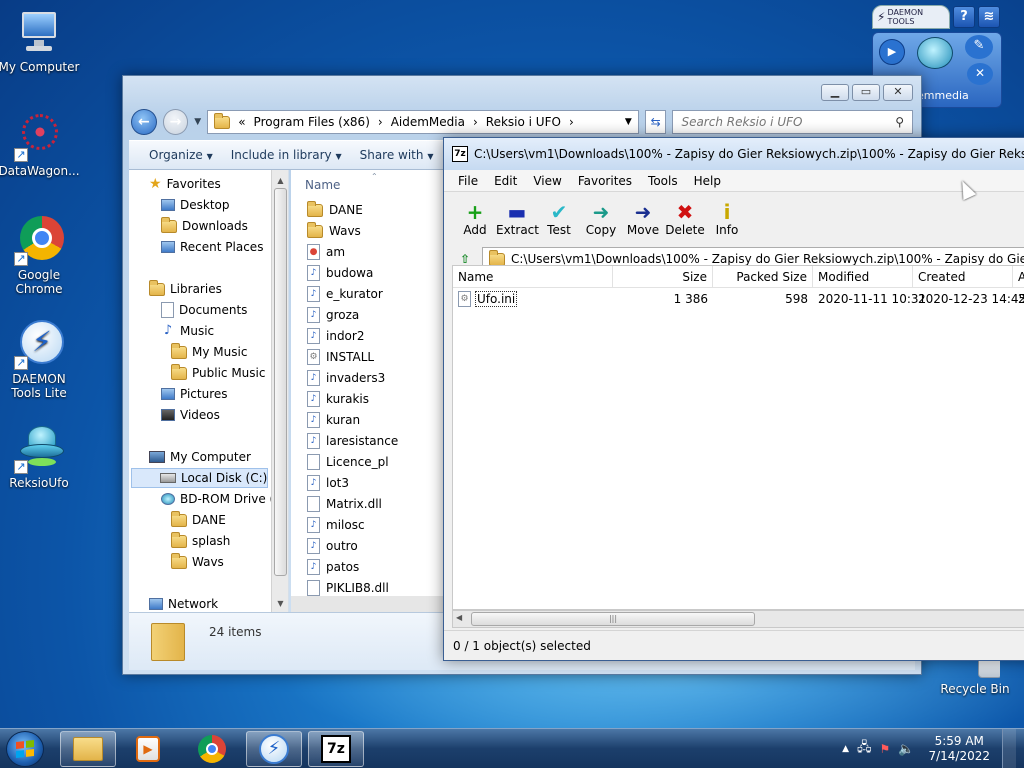 This screenshot has height=768, width=1024. What do you see at coordinates (959, 749) in the screenshot?
I see `clock: 5:59 AM 7/14/2022` at bounding box center [959, 749].